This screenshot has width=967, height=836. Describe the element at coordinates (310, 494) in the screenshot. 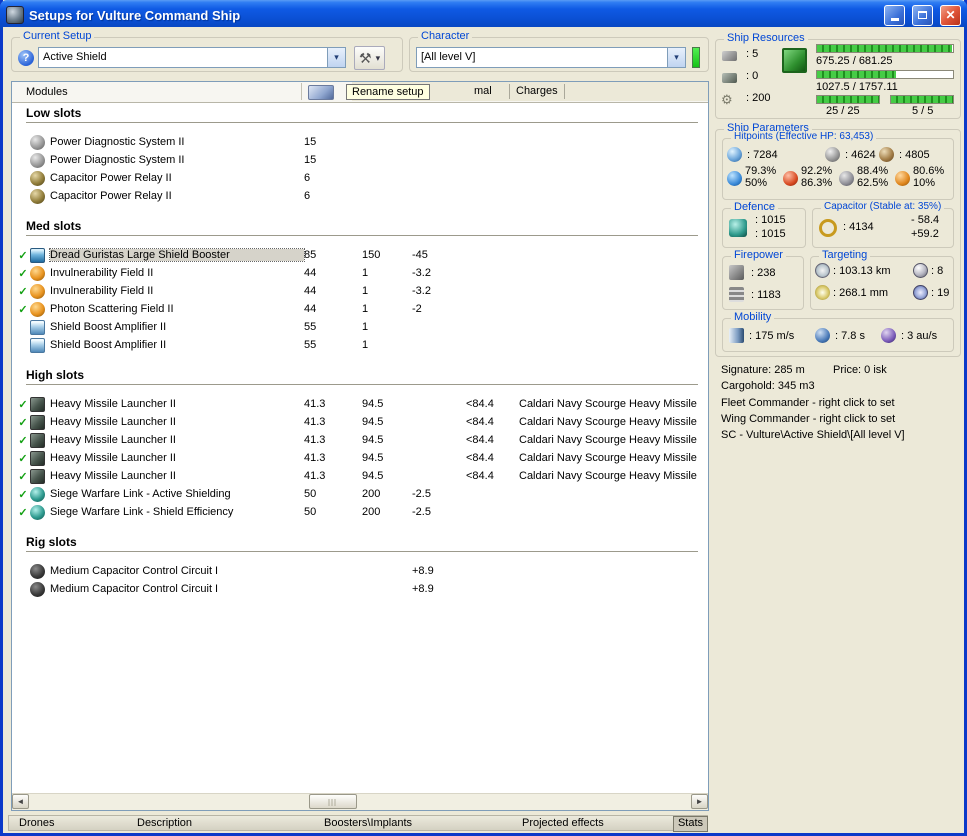

I see `module-value-c1: 50` at that location.